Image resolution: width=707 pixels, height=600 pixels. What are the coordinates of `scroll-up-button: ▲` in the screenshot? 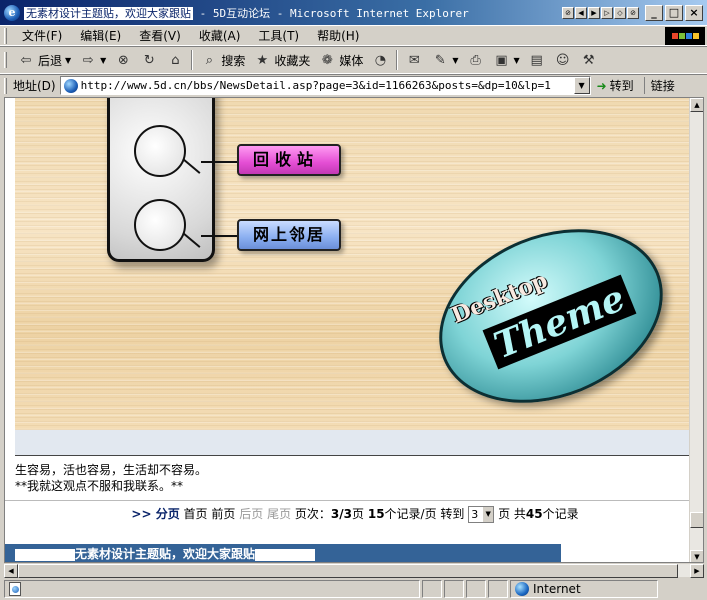 It's located at (696, 105).